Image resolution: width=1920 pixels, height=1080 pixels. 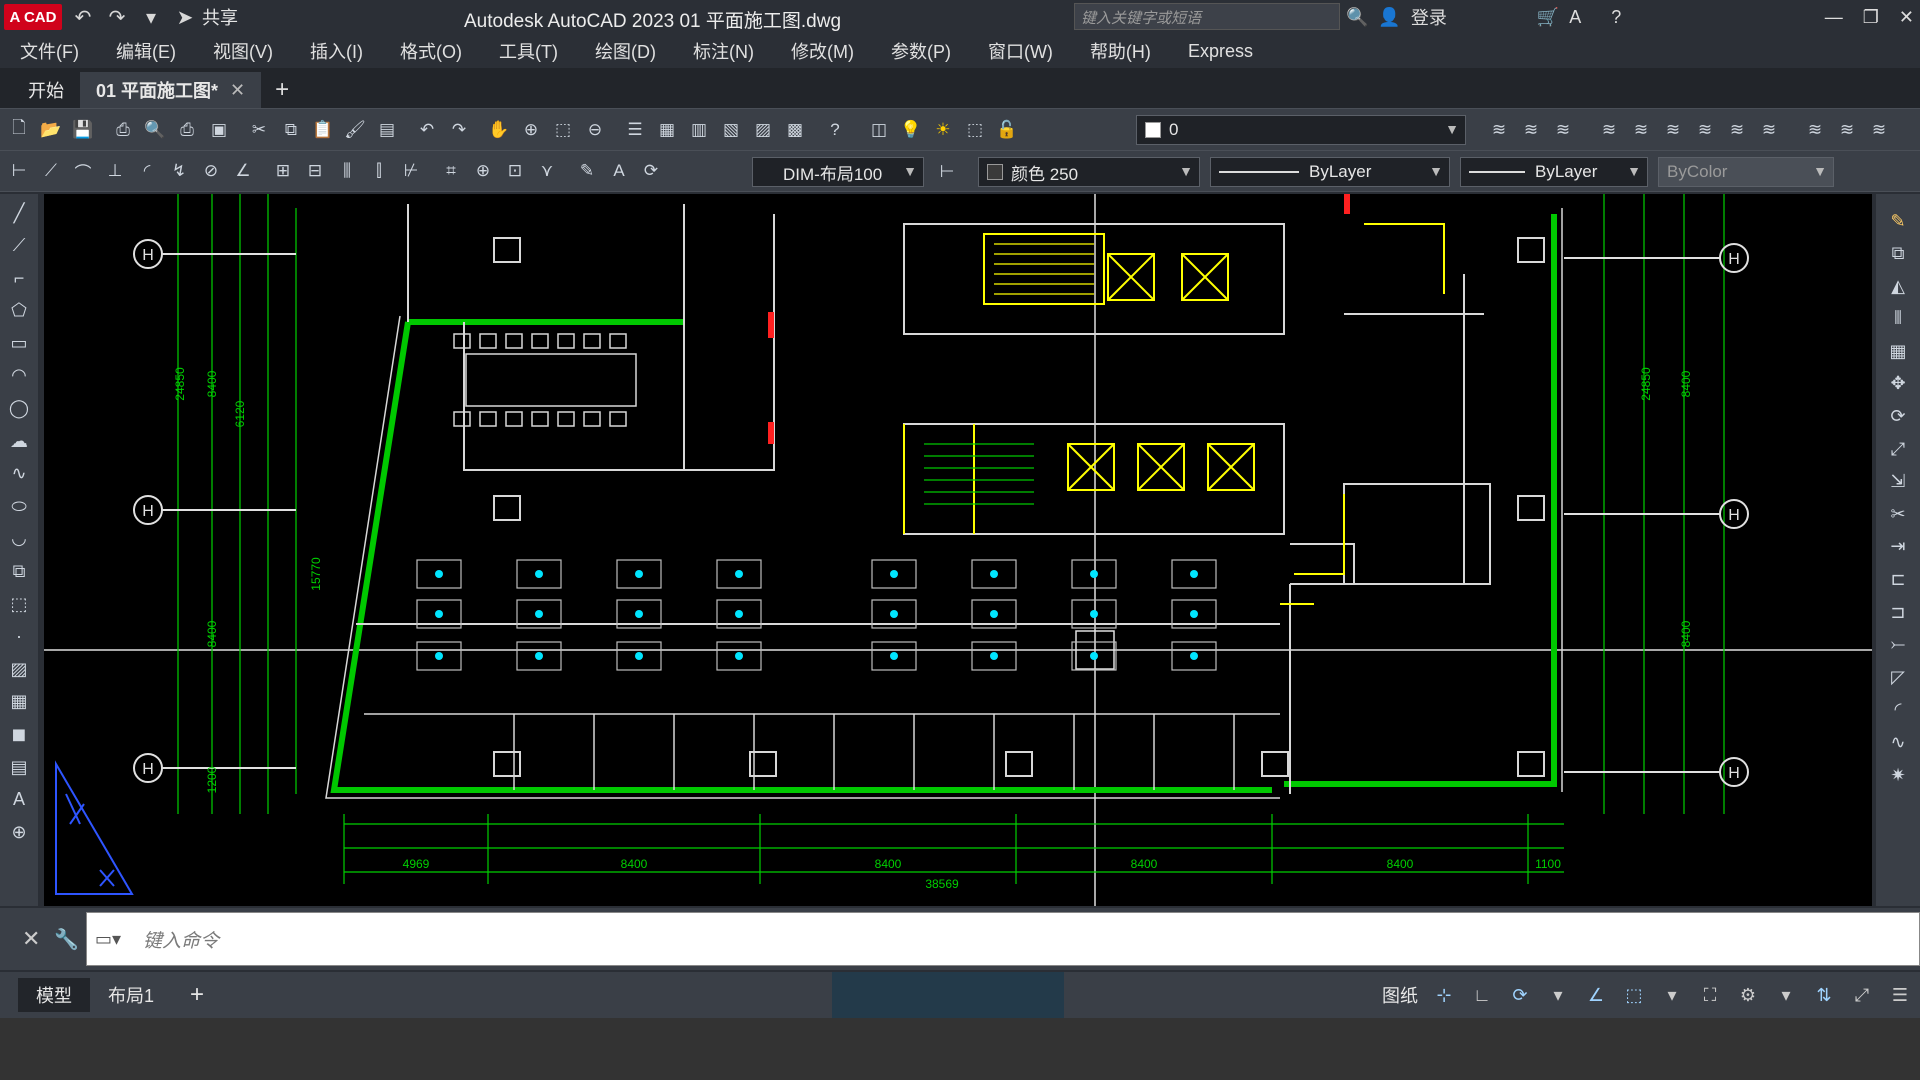 What do you see at coordinates (19, 376) in the screenshot?
I see `arc-icon: ◠` at bounding box center [19, 376].